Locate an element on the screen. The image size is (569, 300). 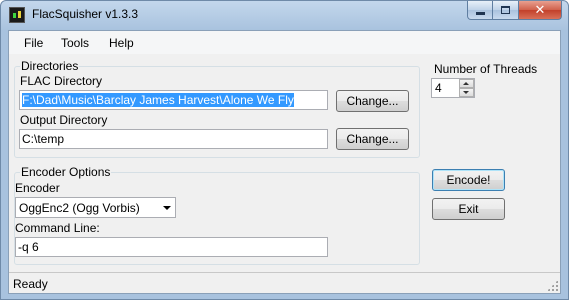
close-icon: ✕ is located at coordinates (540, 9).